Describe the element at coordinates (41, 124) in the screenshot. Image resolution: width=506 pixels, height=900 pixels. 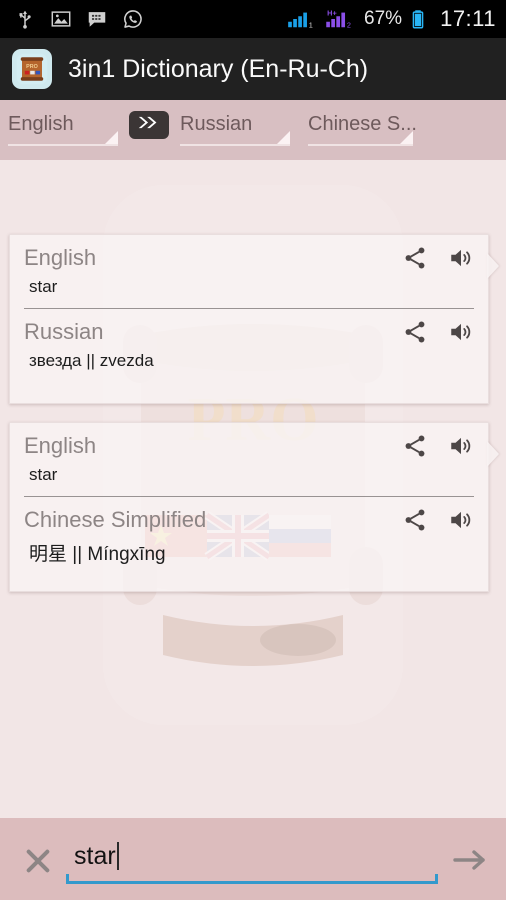
I see `source-language-label: English` at that location.